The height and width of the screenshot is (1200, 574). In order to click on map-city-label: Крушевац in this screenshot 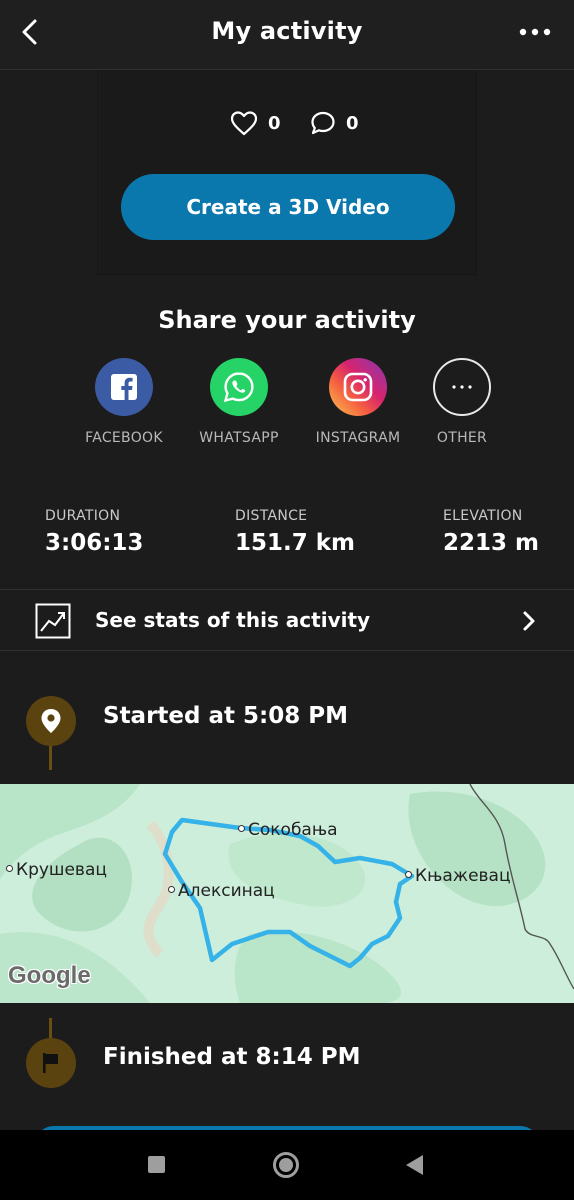, I will do `click(56, 870)`.